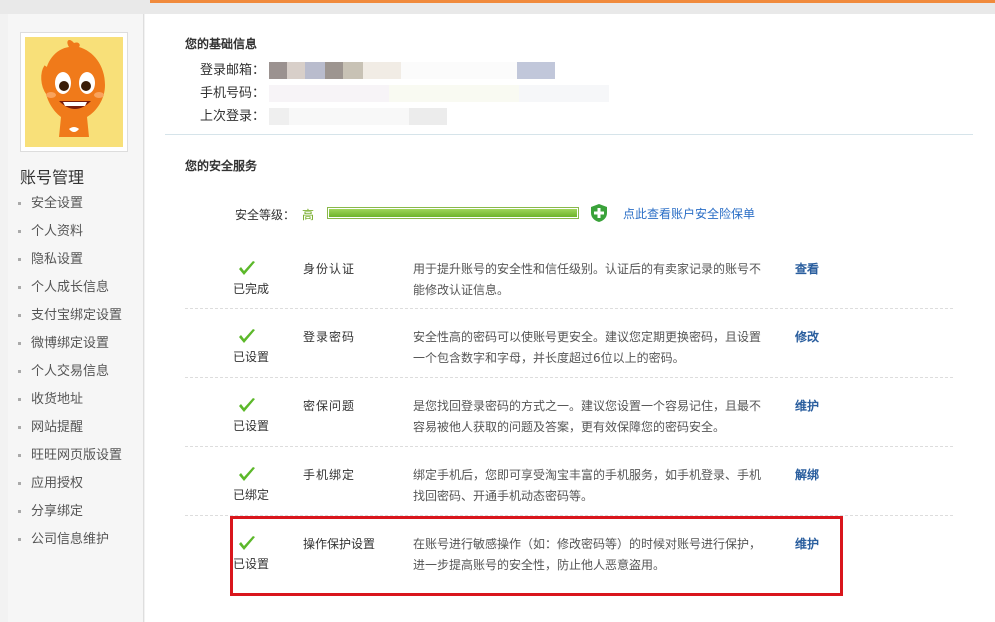  What do you see at coordinates (77, 455) in the screenshot?
I see `sidebar-item-label: 旺旺网页版设置` at bounding box center [77, 455].